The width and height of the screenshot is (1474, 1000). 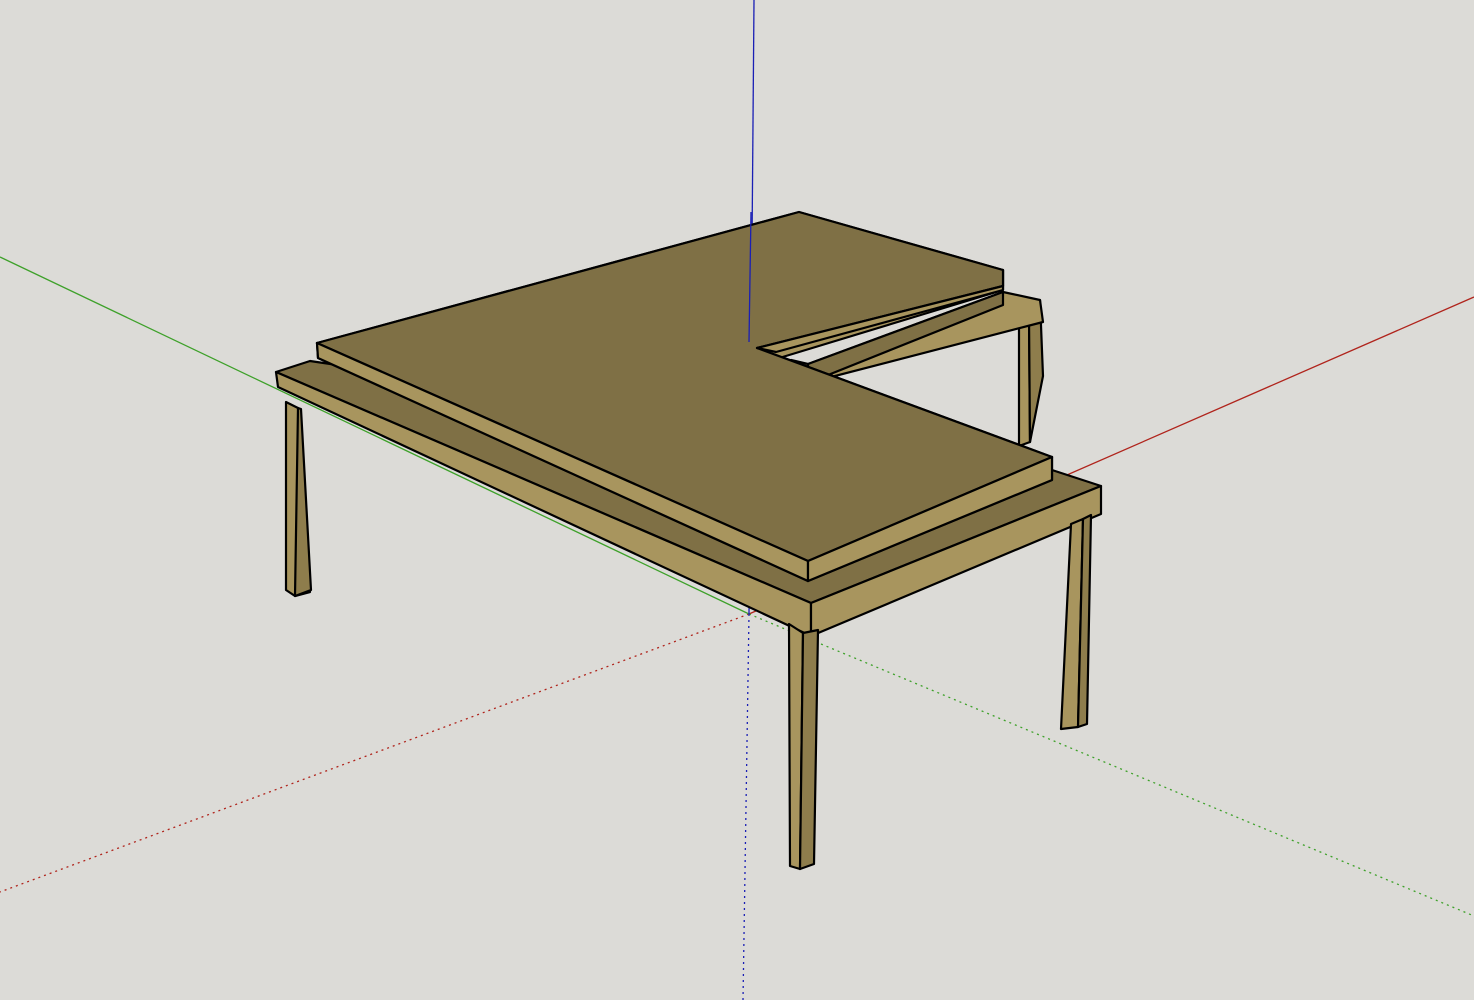 I want to click on green-axis-negative, so click(x=1111, y=765).